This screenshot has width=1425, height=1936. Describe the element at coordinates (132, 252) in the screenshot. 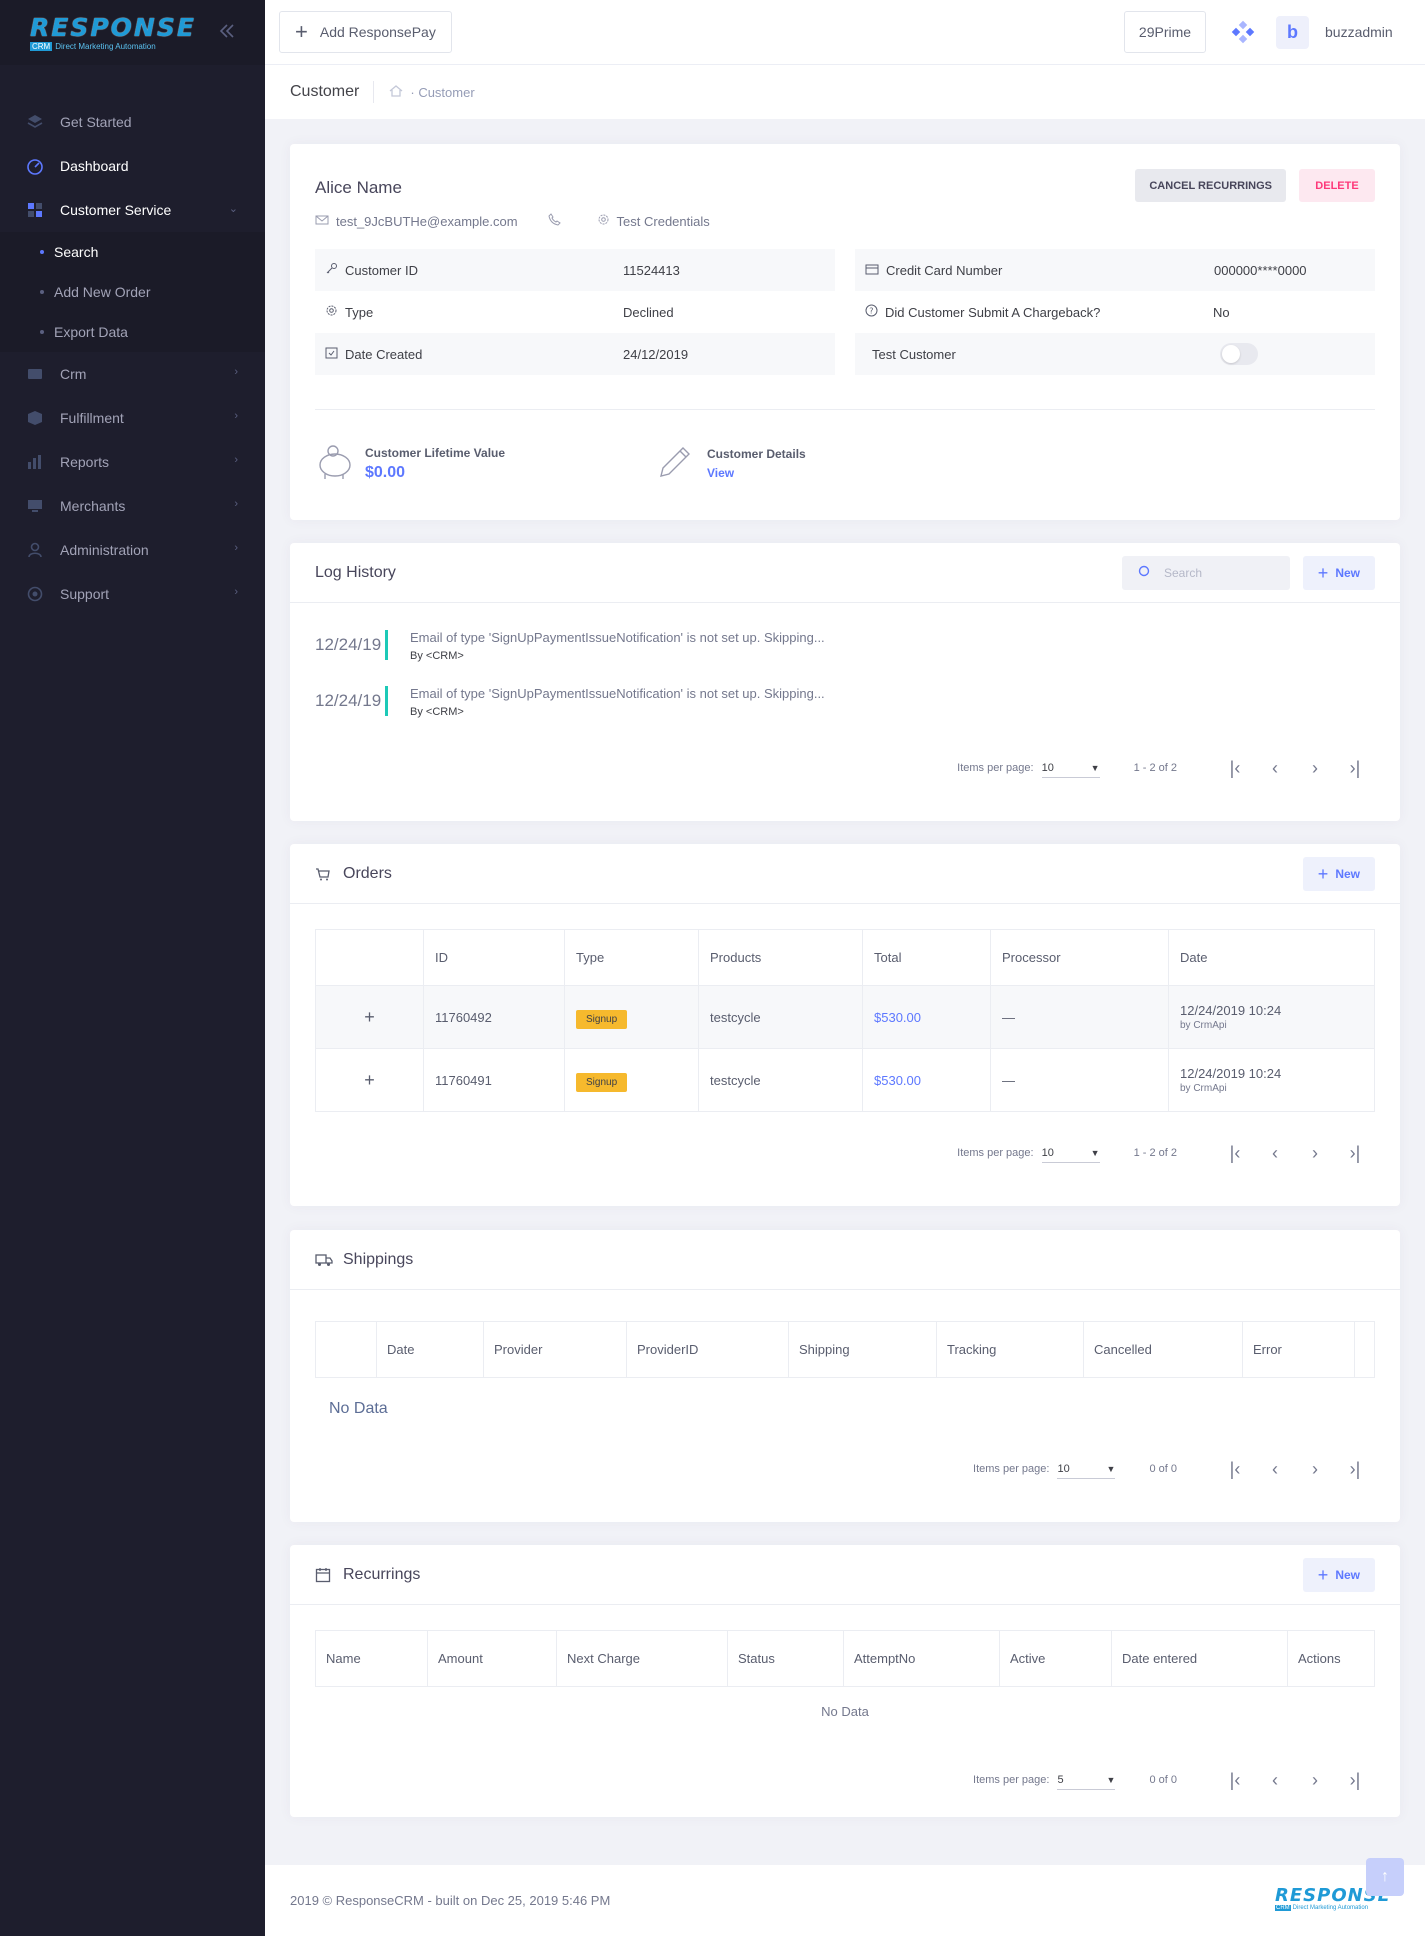

I see `sidebar-subitem-search: Search` at that location.